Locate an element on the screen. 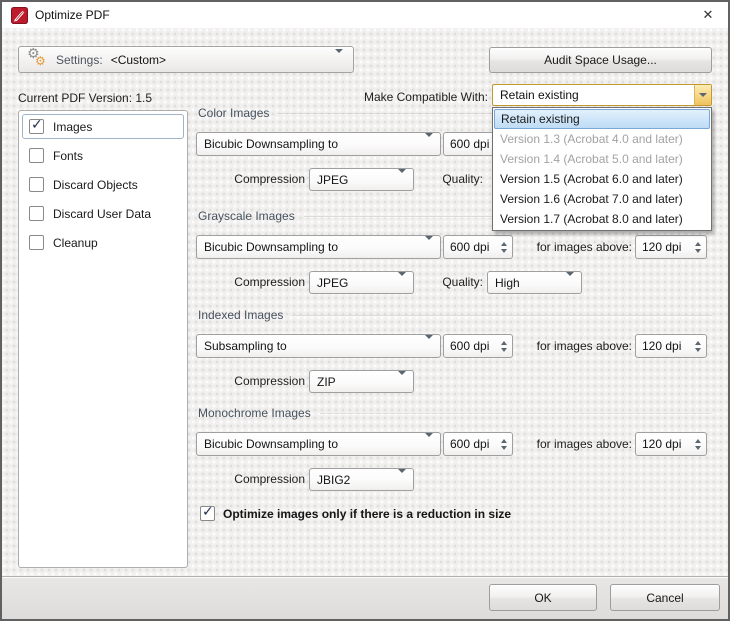 The image size is (730, 621). make-compatible-with-label: Make Compatible With: is located at coordinates (425, 97).